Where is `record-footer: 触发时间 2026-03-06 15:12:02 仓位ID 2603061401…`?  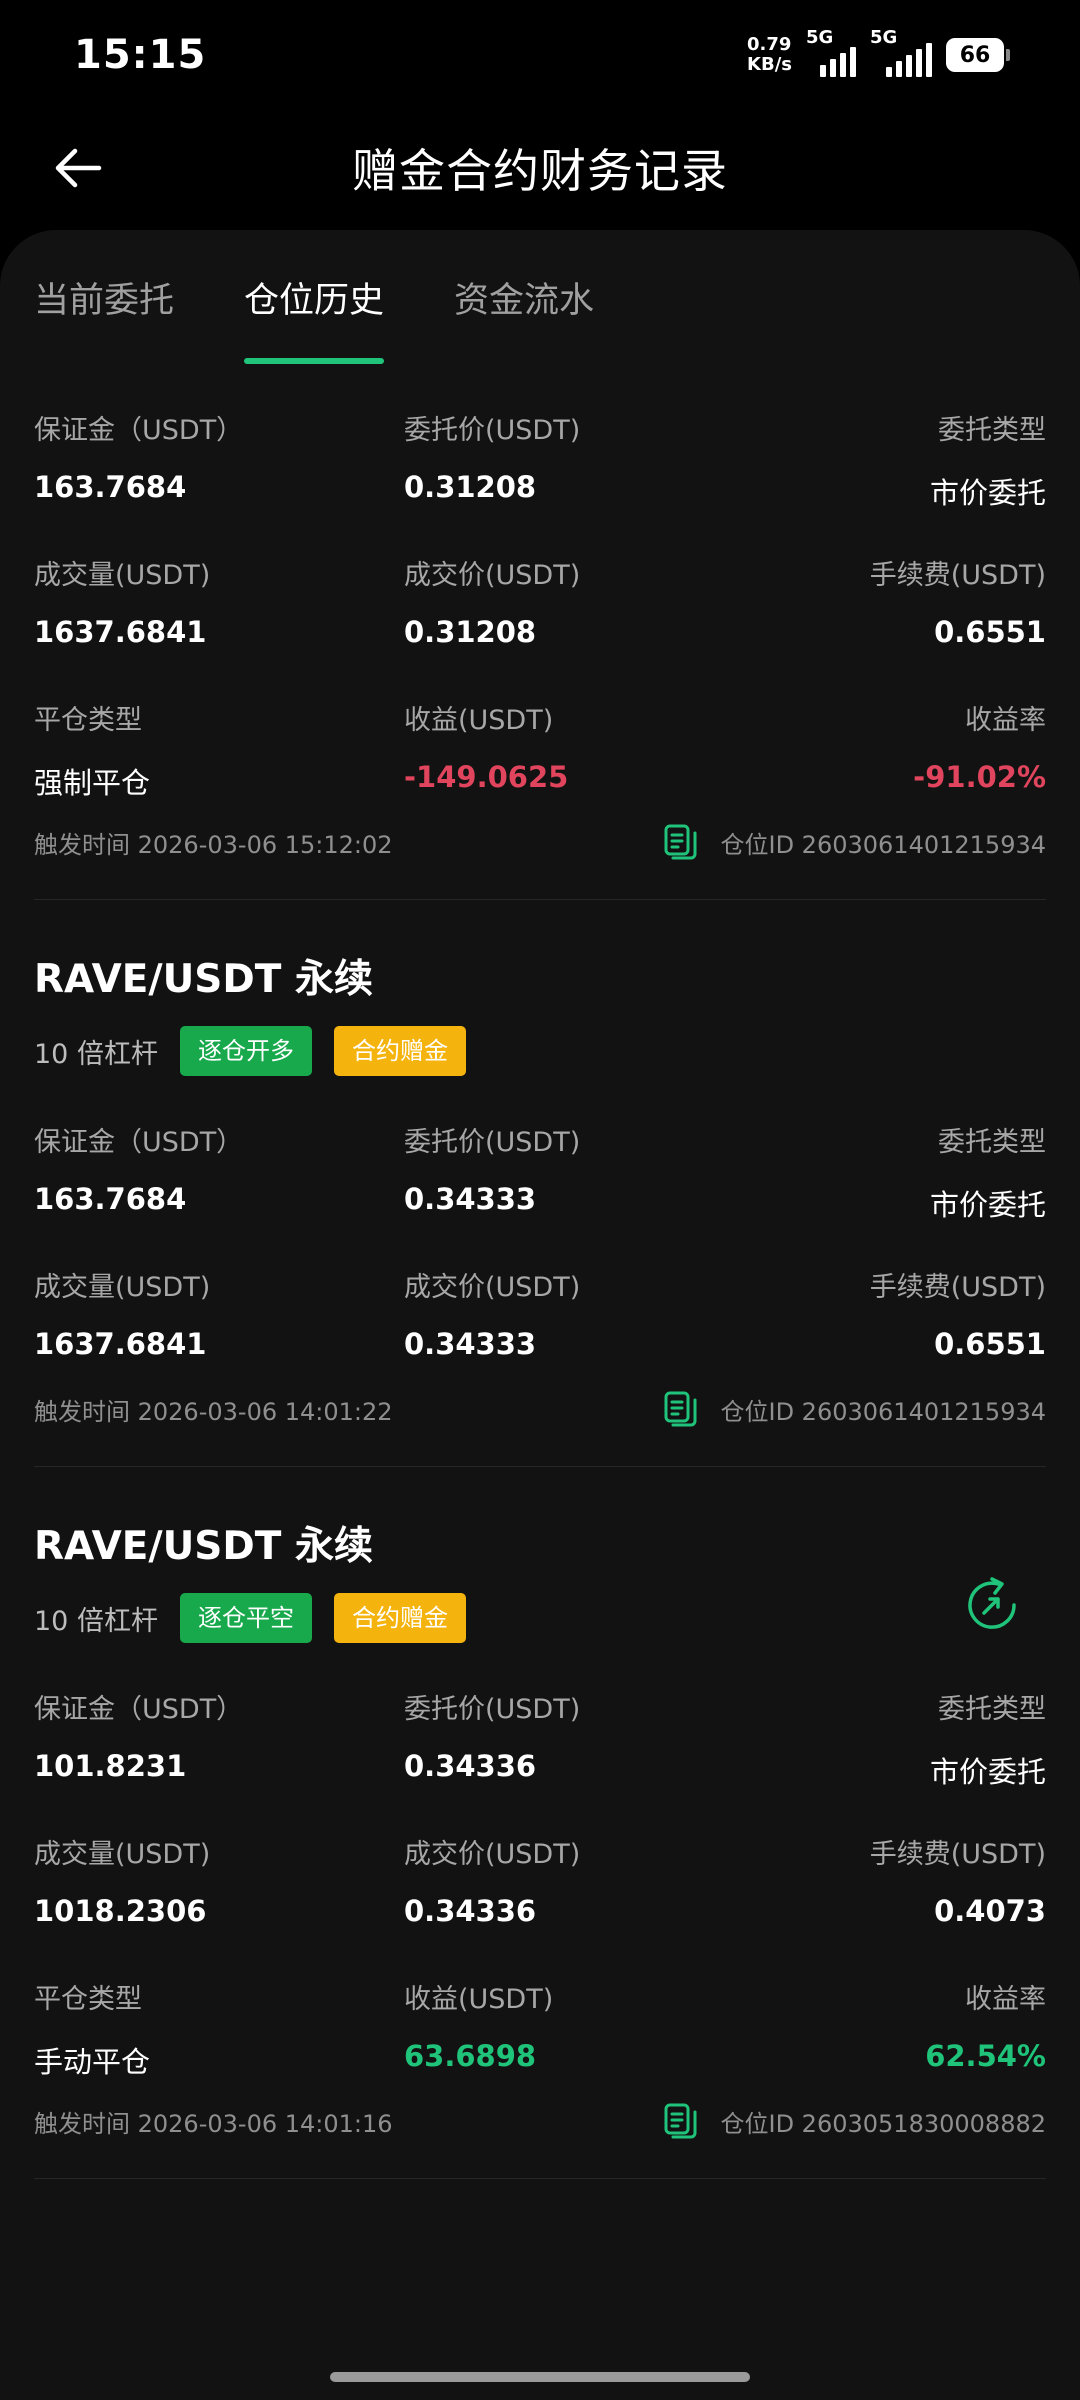
record-footer: 触发时间 2026-03-06 15:12:02 仓位ID 2603061401… is located at coordinates (540, 849).